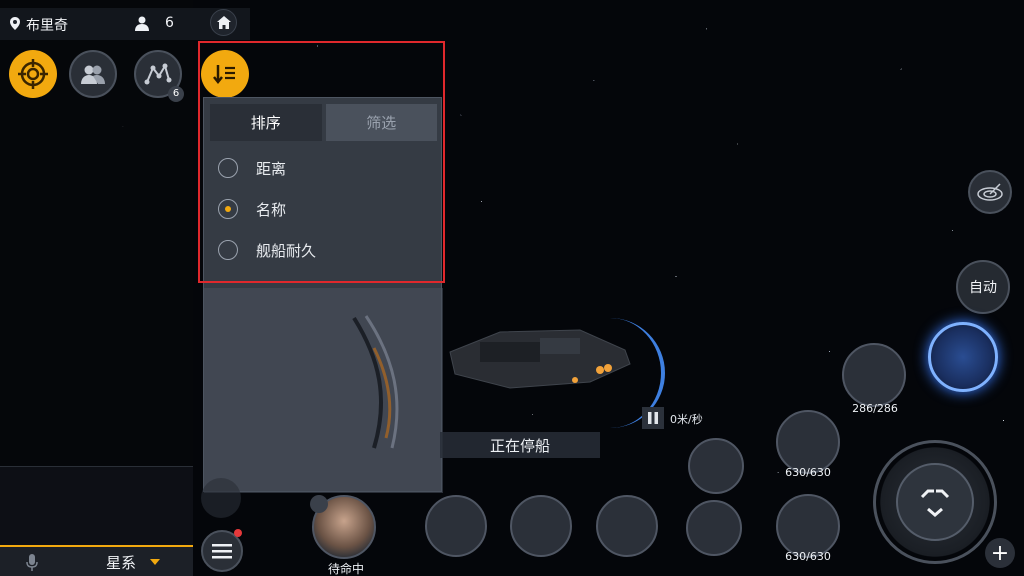 This screenshot has width=1024, height=576. I want to click on menu-icon, so click(222, 551).